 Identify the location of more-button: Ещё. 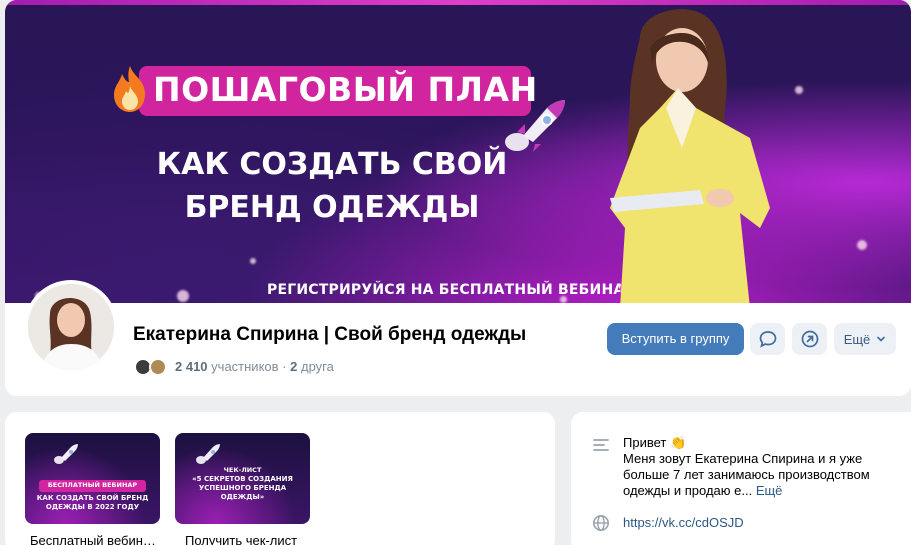
(865, 339).